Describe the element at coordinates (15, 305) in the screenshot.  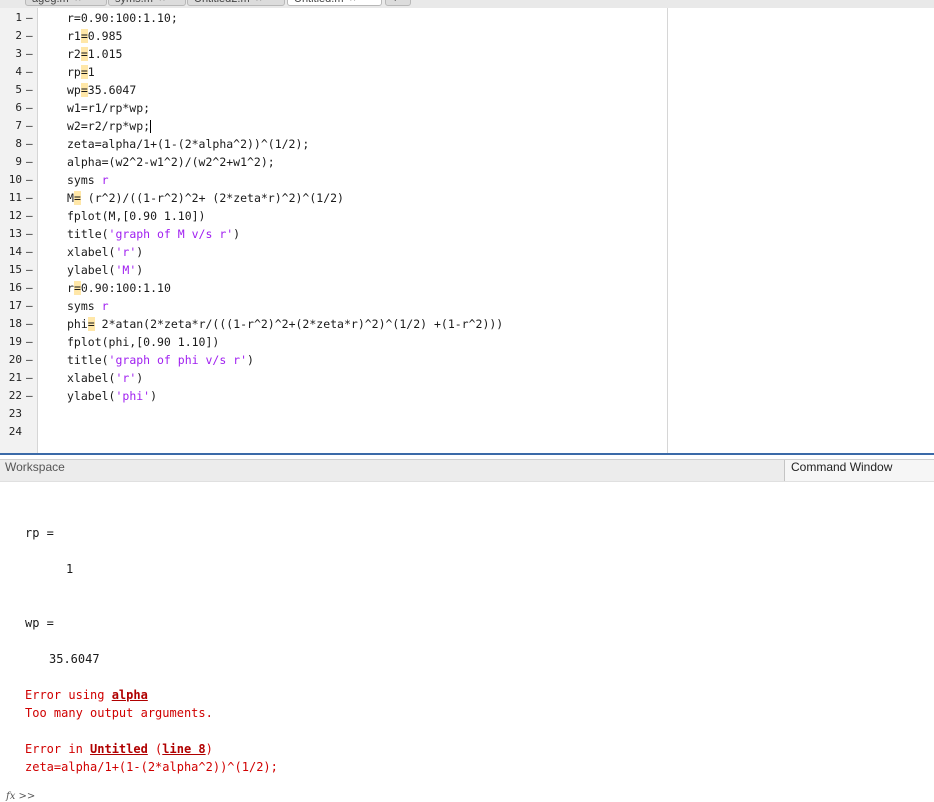
I see `line-number: 17` at that location.